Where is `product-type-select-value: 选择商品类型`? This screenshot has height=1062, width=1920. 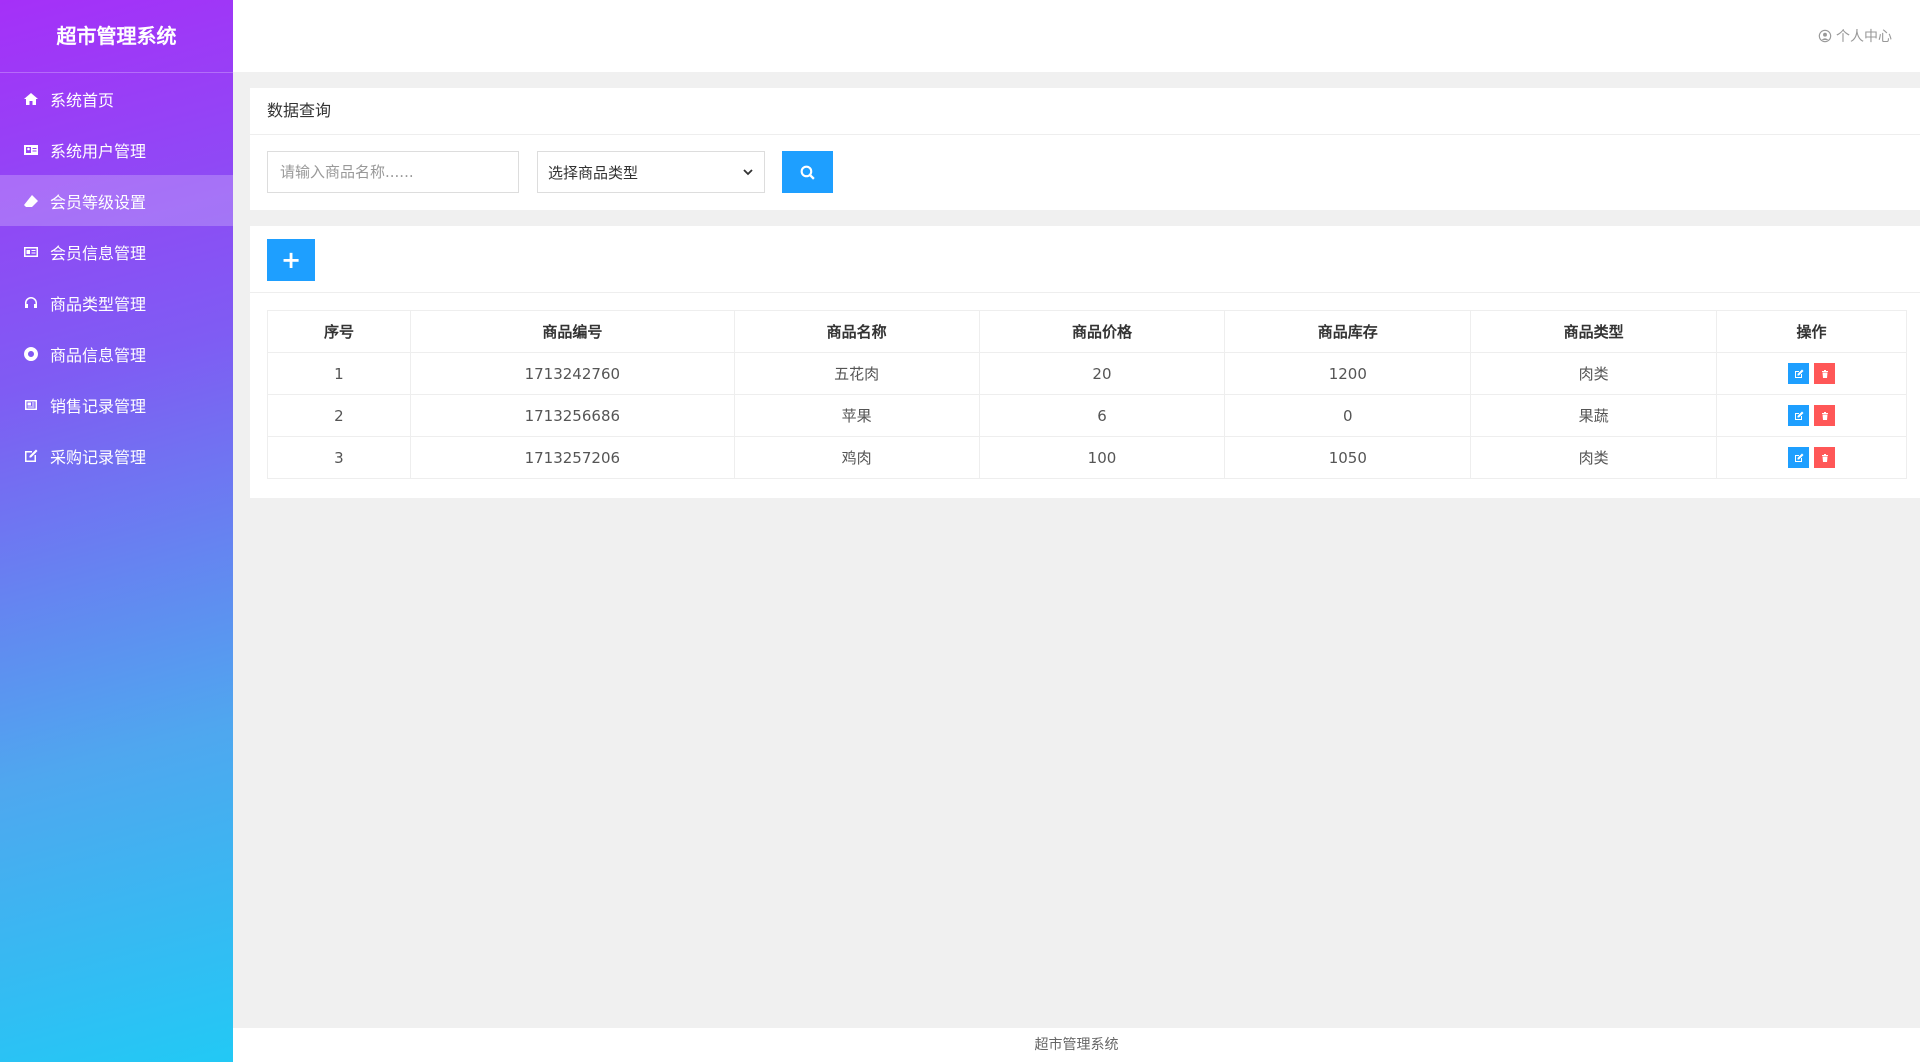
product-type-select-value: 选择商品类型 is located at coordinates (593, 172).